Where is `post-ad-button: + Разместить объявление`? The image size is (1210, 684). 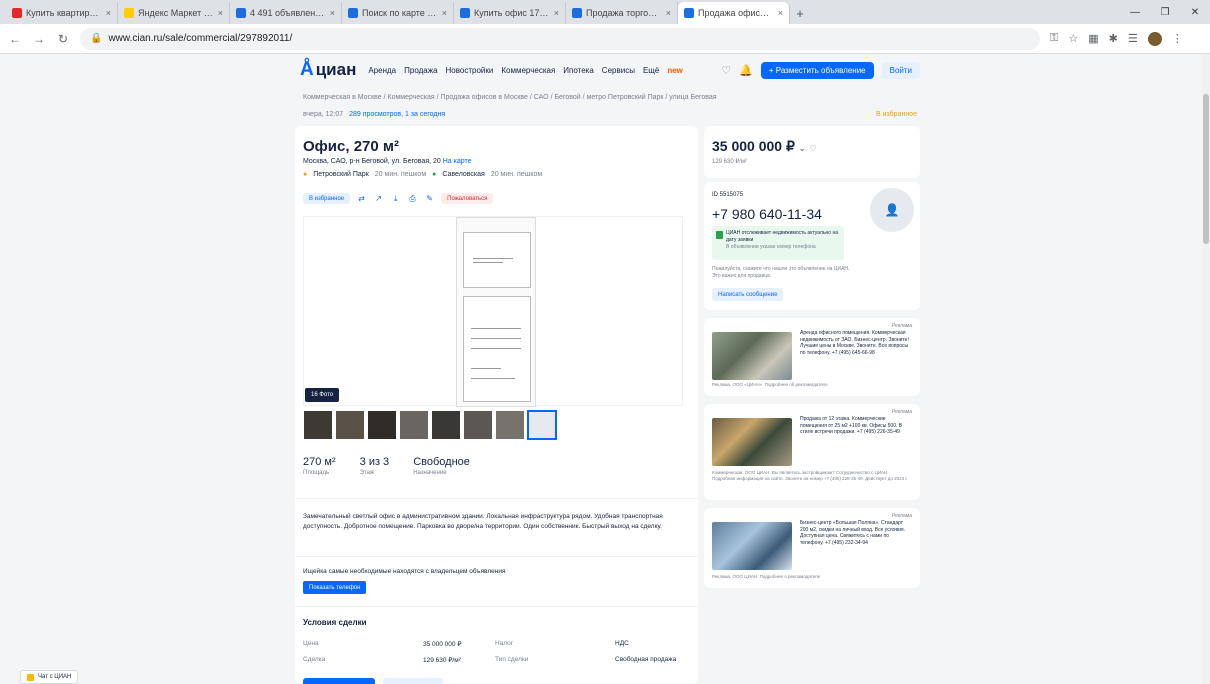
post-ad-button: + Разместить объявление is located at coordinates (817, 70).